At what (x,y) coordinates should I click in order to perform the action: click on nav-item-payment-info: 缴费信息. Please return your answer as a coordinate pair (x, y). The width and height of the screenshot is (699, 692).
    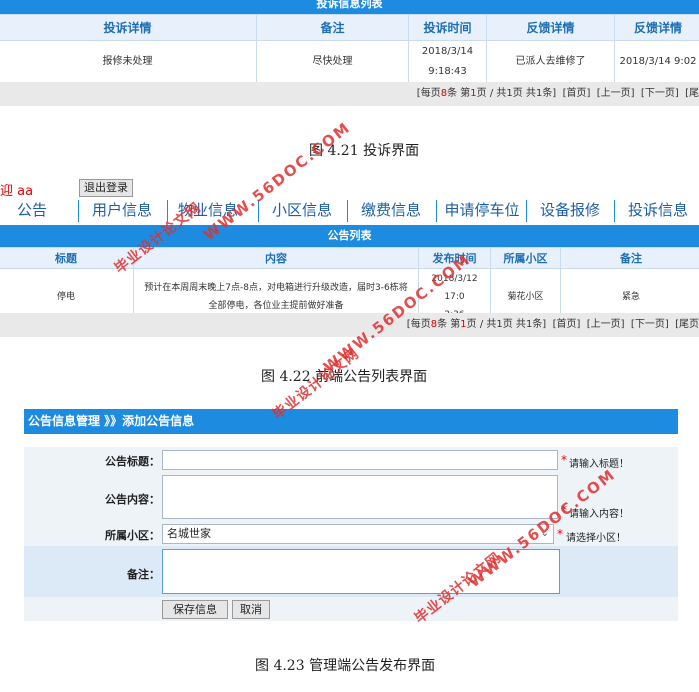
    Looking at the image, I should click on (391, 210).